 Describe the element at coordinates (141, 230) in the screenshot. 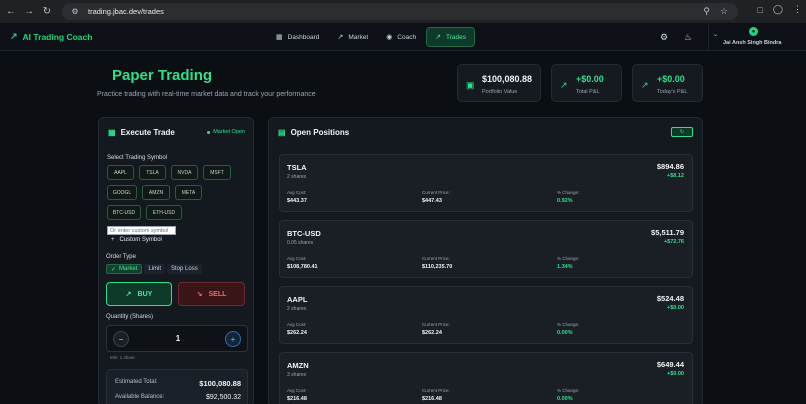

I see `custom-symbol-input: Or enter custom symbol` at that location.